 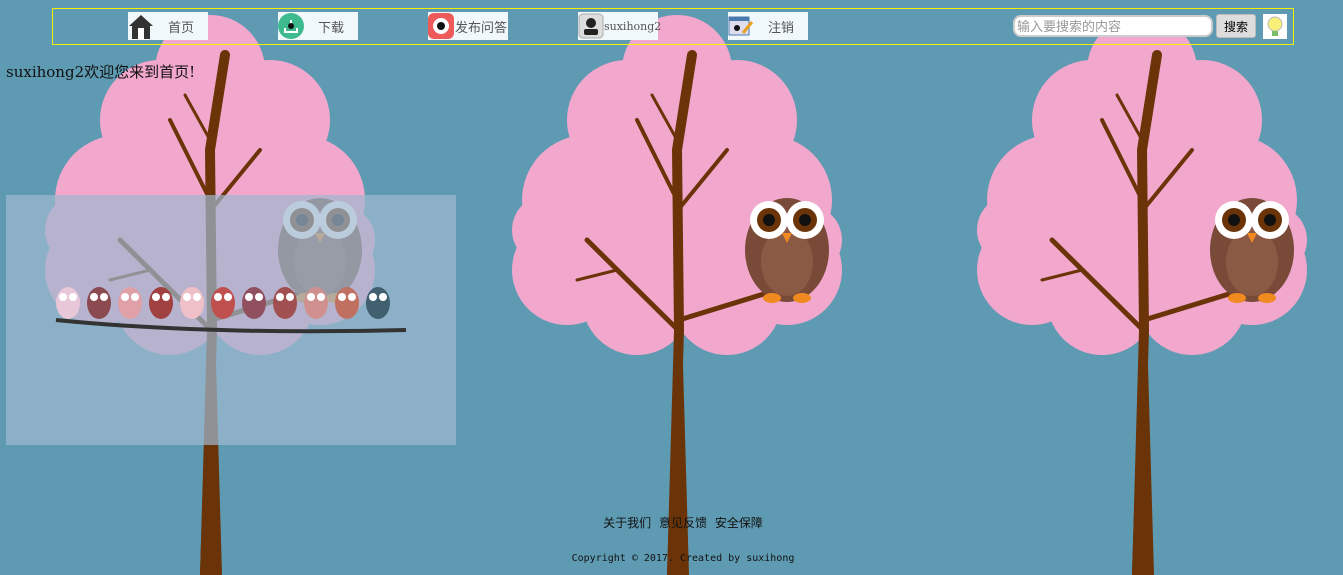 I want to click on owl-slideshow-image, so click(x=231, y=320).